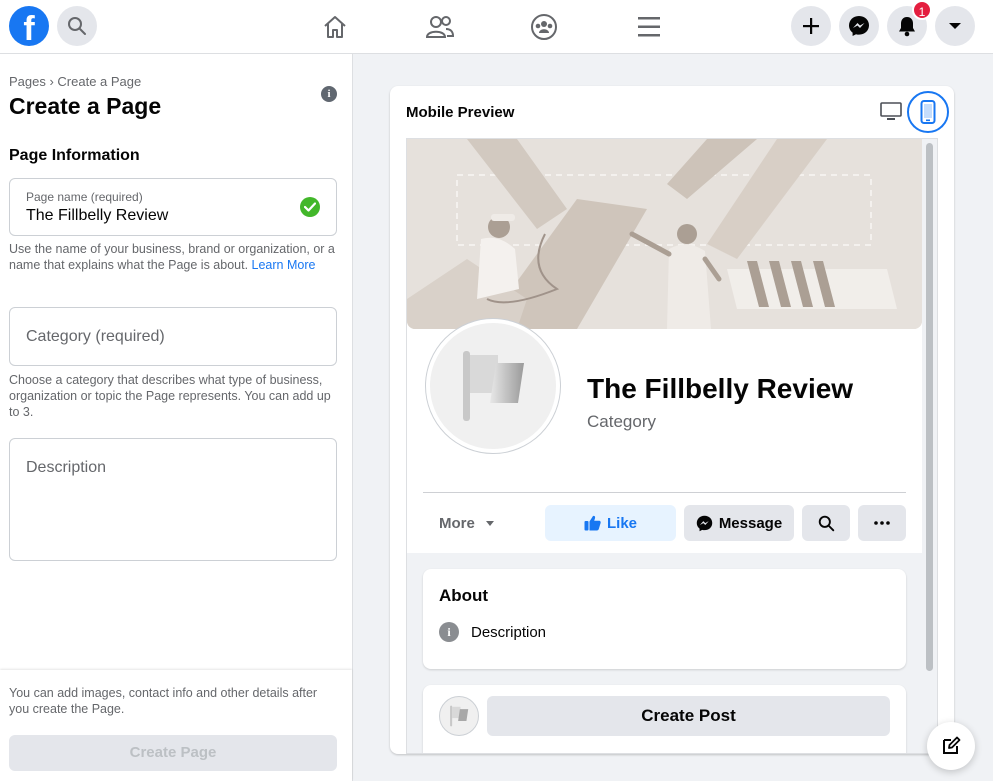 The height and width of the screenshot is (781, 993). What do you see at coordinates (75, 81) in the screenshot?
I see `breadcrumb: Pages › Create a Page` at bounding box center [75, 81].